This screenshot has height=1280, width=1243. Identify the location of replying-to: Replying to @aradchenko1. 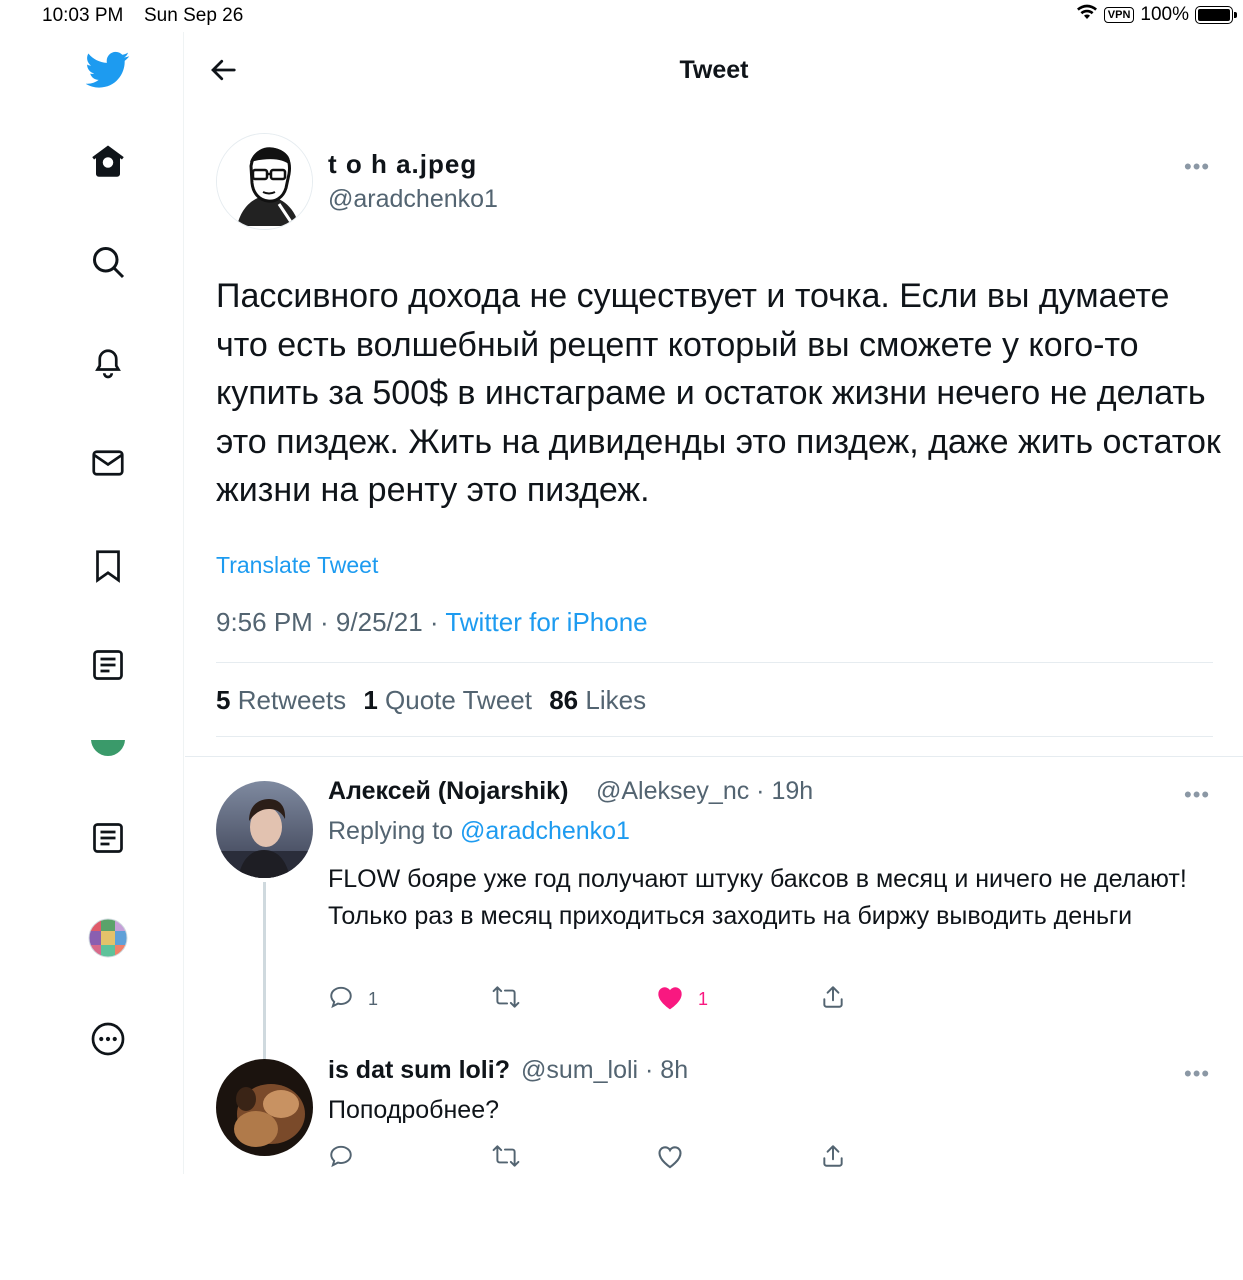
(479, 831).